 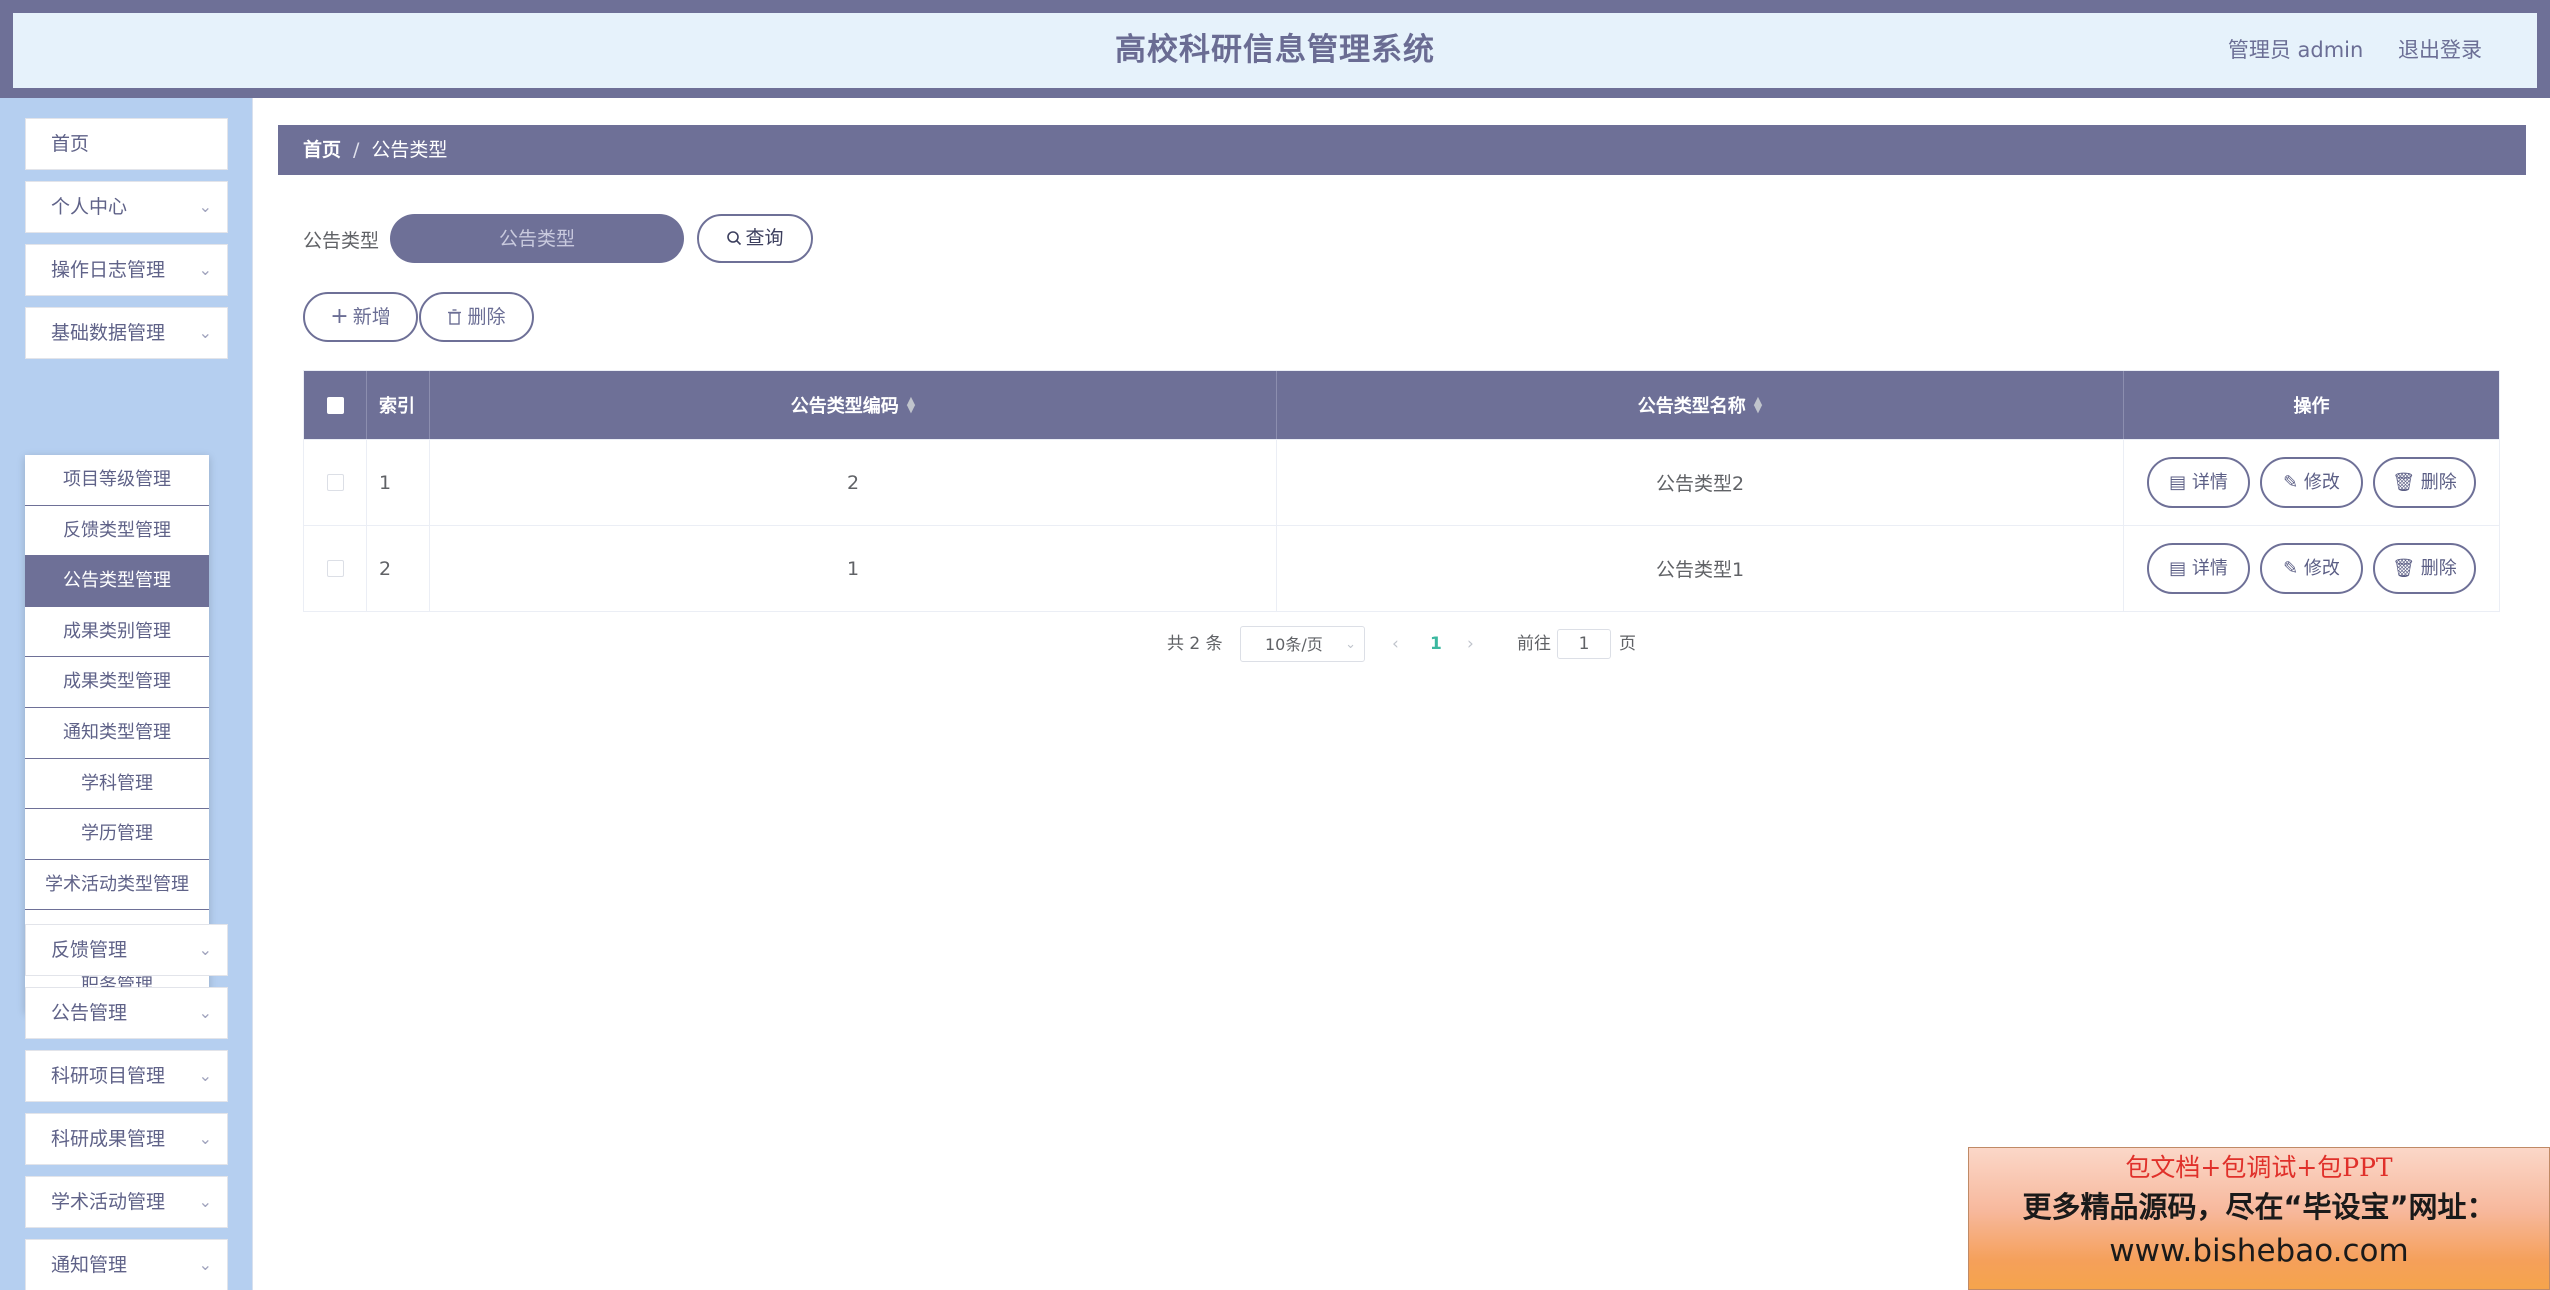 What do you see at coordinates (108, 1202) in the screenshot?
I see `sidebar-item-label: 学术活动管理` at bounding box center [108, 1202].